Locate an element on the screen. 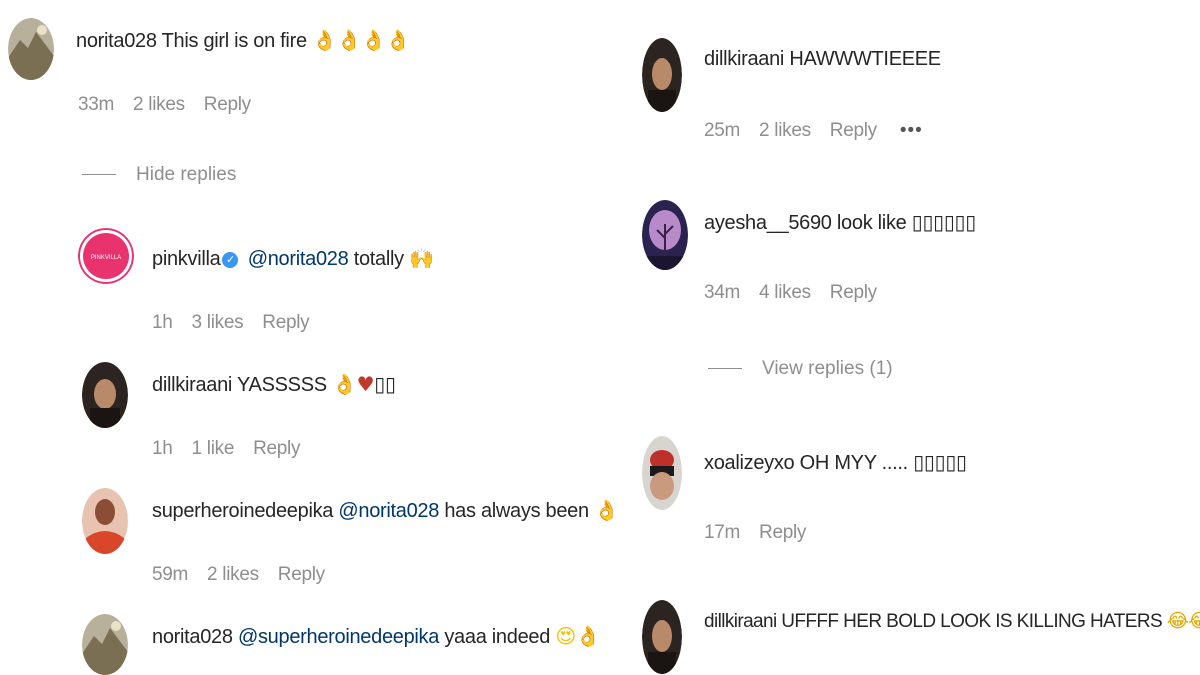 This screenshot has width=1200, height=675. comment-likes: 3 likes is located at coordinates (218, 322).